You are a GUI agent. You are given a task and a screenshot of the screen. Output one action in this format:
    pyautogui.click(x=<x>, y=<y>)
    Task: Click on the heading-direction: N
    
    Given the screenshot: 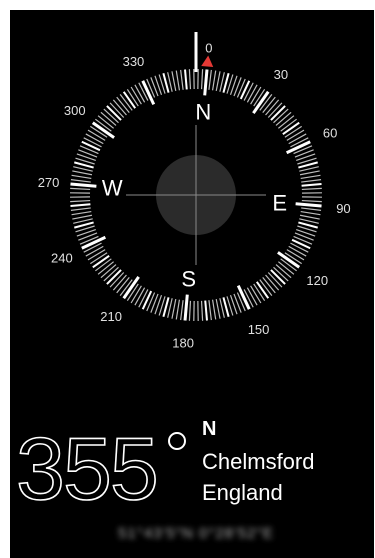 What is the action you would take?
    pyautogui.click(x=209, y=429)
    